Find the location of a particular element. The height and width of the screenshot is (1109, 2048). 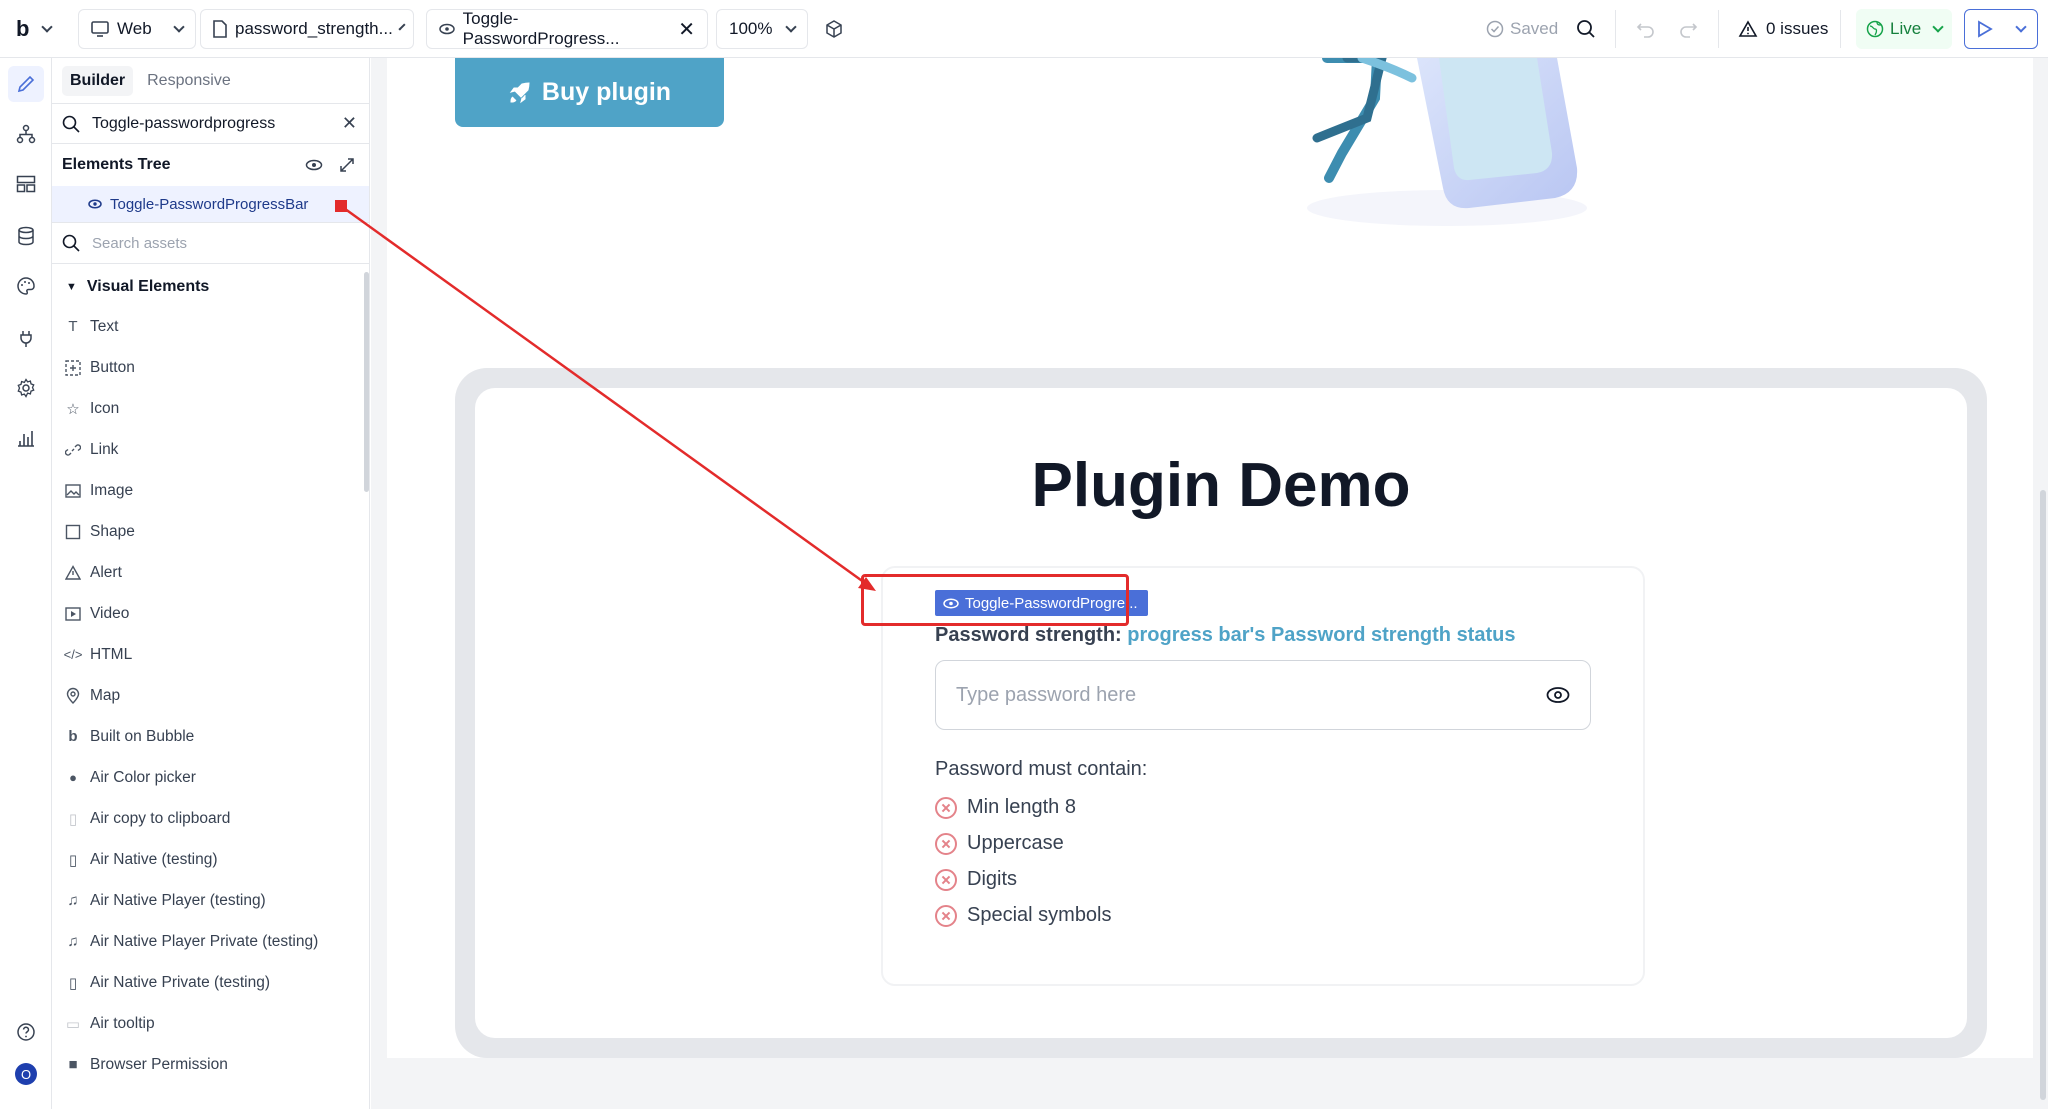

live-label: Live is located at coordinates (1906, 28).